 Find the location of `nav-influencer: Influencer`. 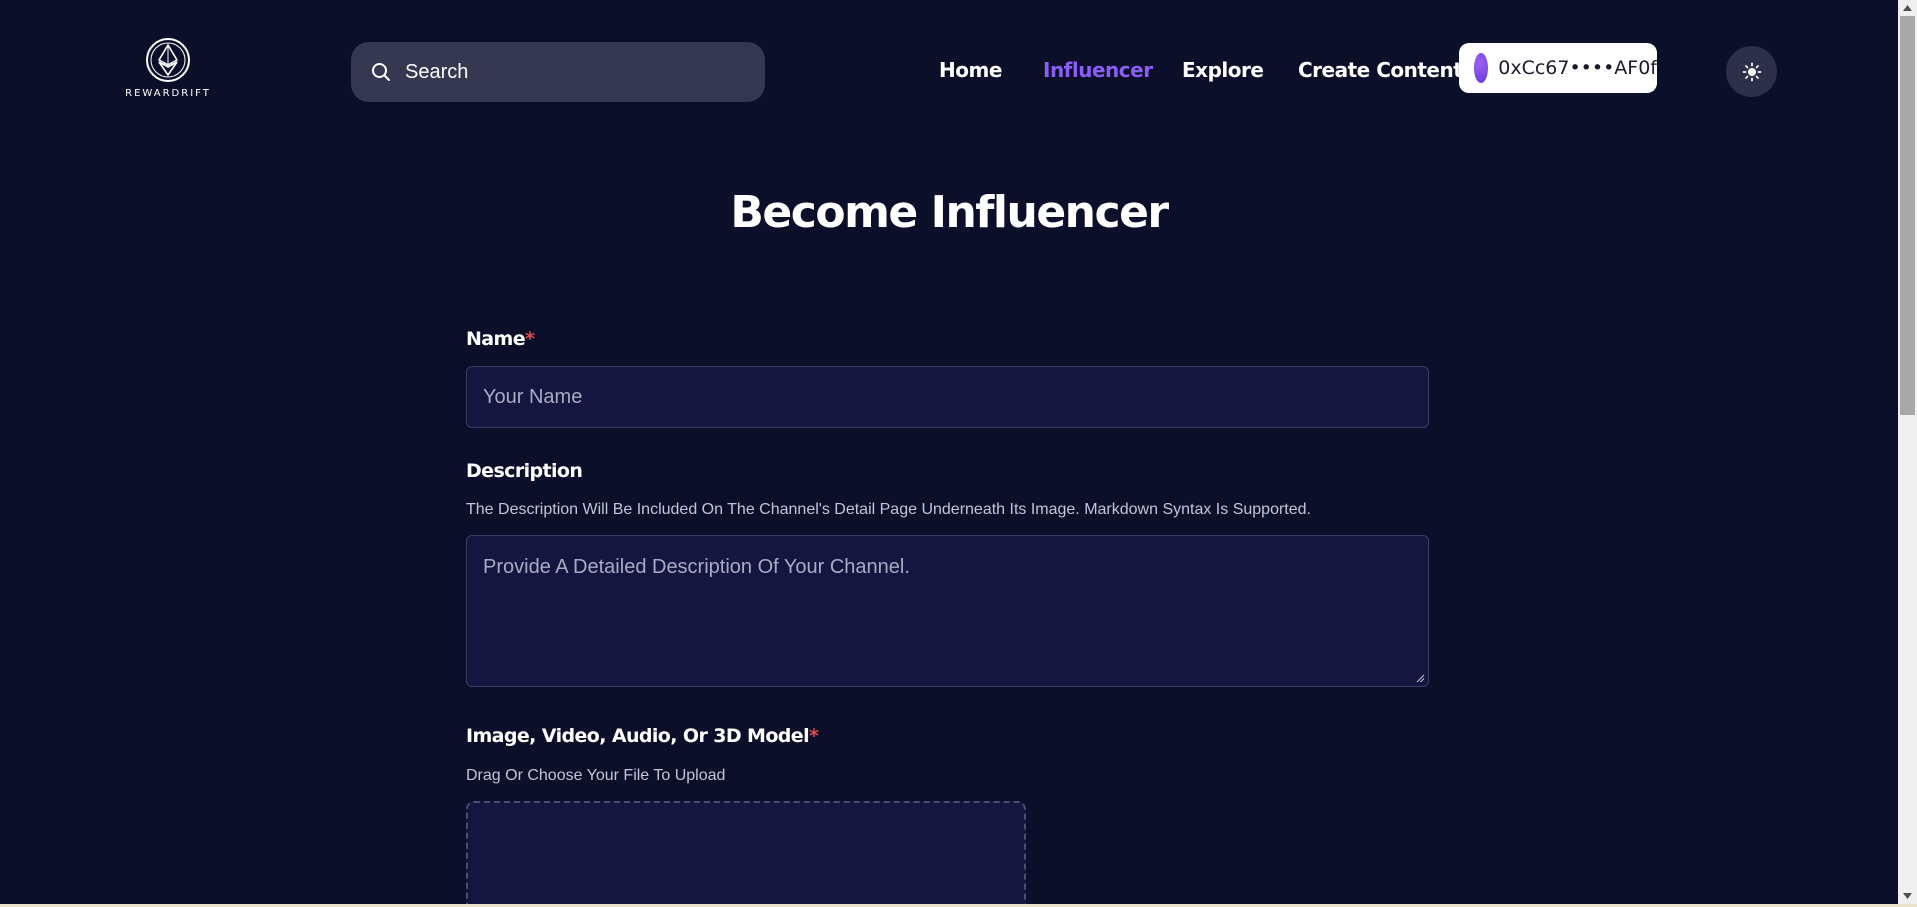

nav-influencer: Influencer is located at coordinates (1098, 70).